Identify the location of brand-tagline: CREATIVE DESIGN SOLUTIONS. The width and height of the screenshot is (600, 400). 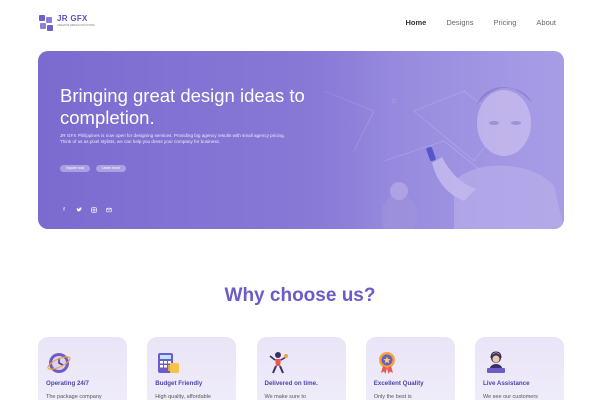
(76, 25).